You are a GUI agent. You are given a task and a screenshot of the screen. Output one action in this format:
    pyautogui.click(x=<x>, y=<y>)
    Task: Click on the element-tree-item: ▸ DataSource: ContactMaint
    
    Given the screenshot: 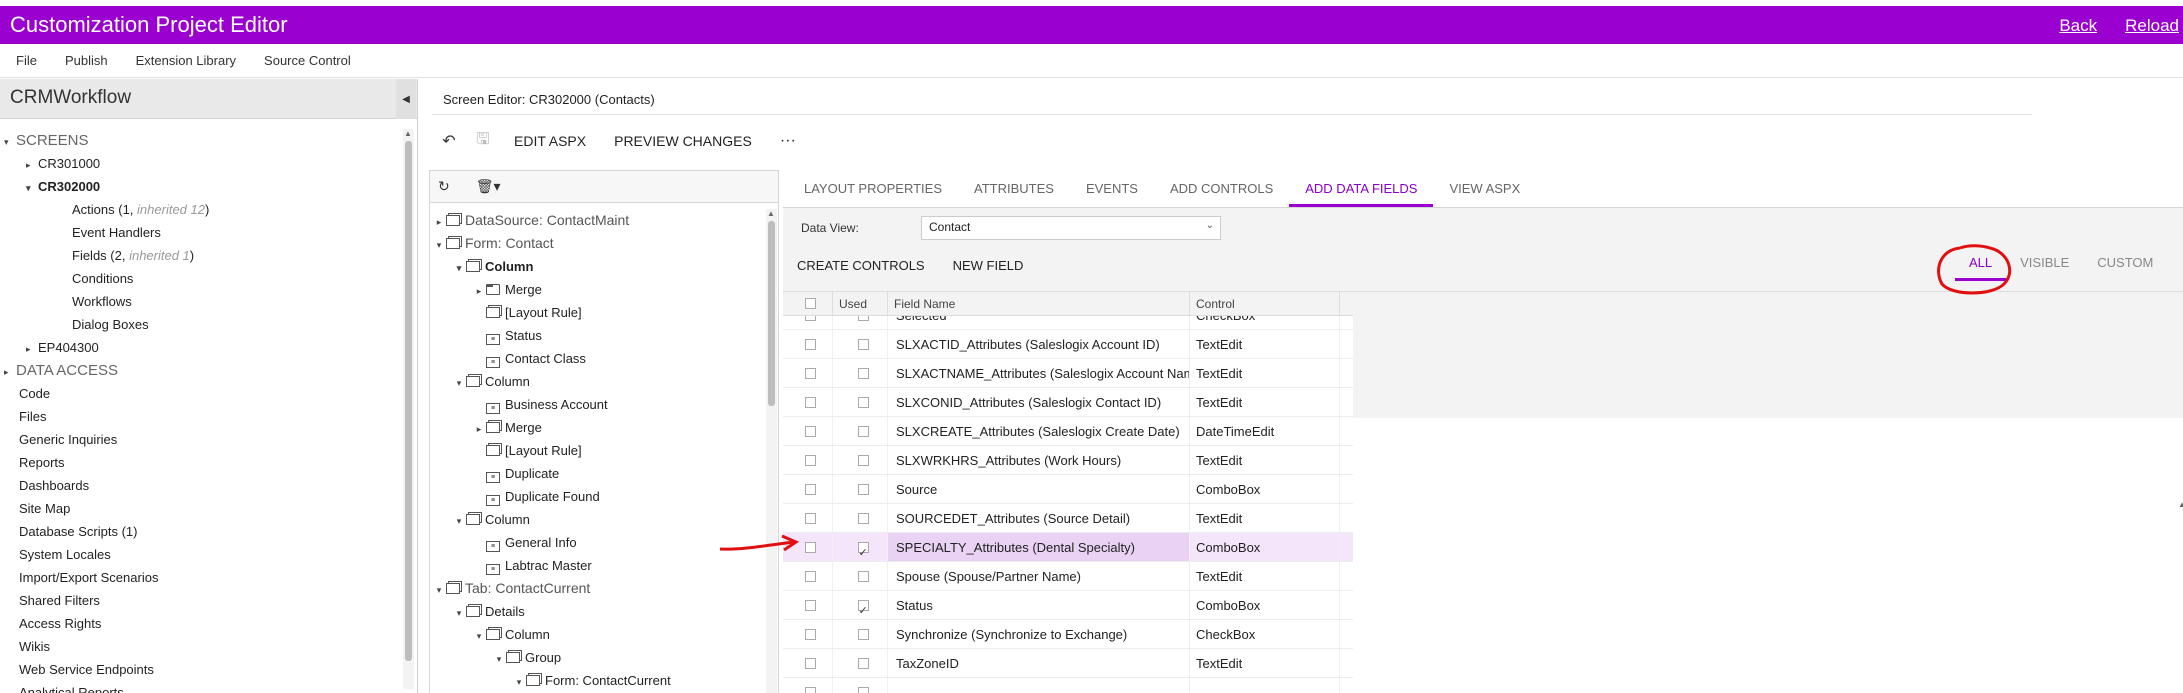 What is the action you would take?
    pyautogui.click(x=597, y=220)
    